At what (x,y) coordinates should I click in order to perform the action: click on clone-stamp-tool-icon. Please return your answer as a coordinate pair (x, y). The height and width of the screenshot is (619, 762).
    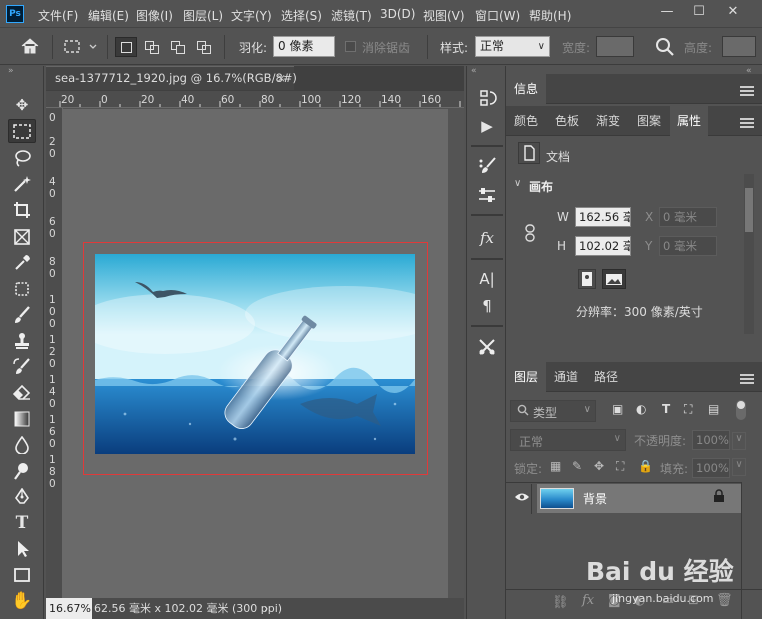
    Looking at the image, I should click on (22, 341).